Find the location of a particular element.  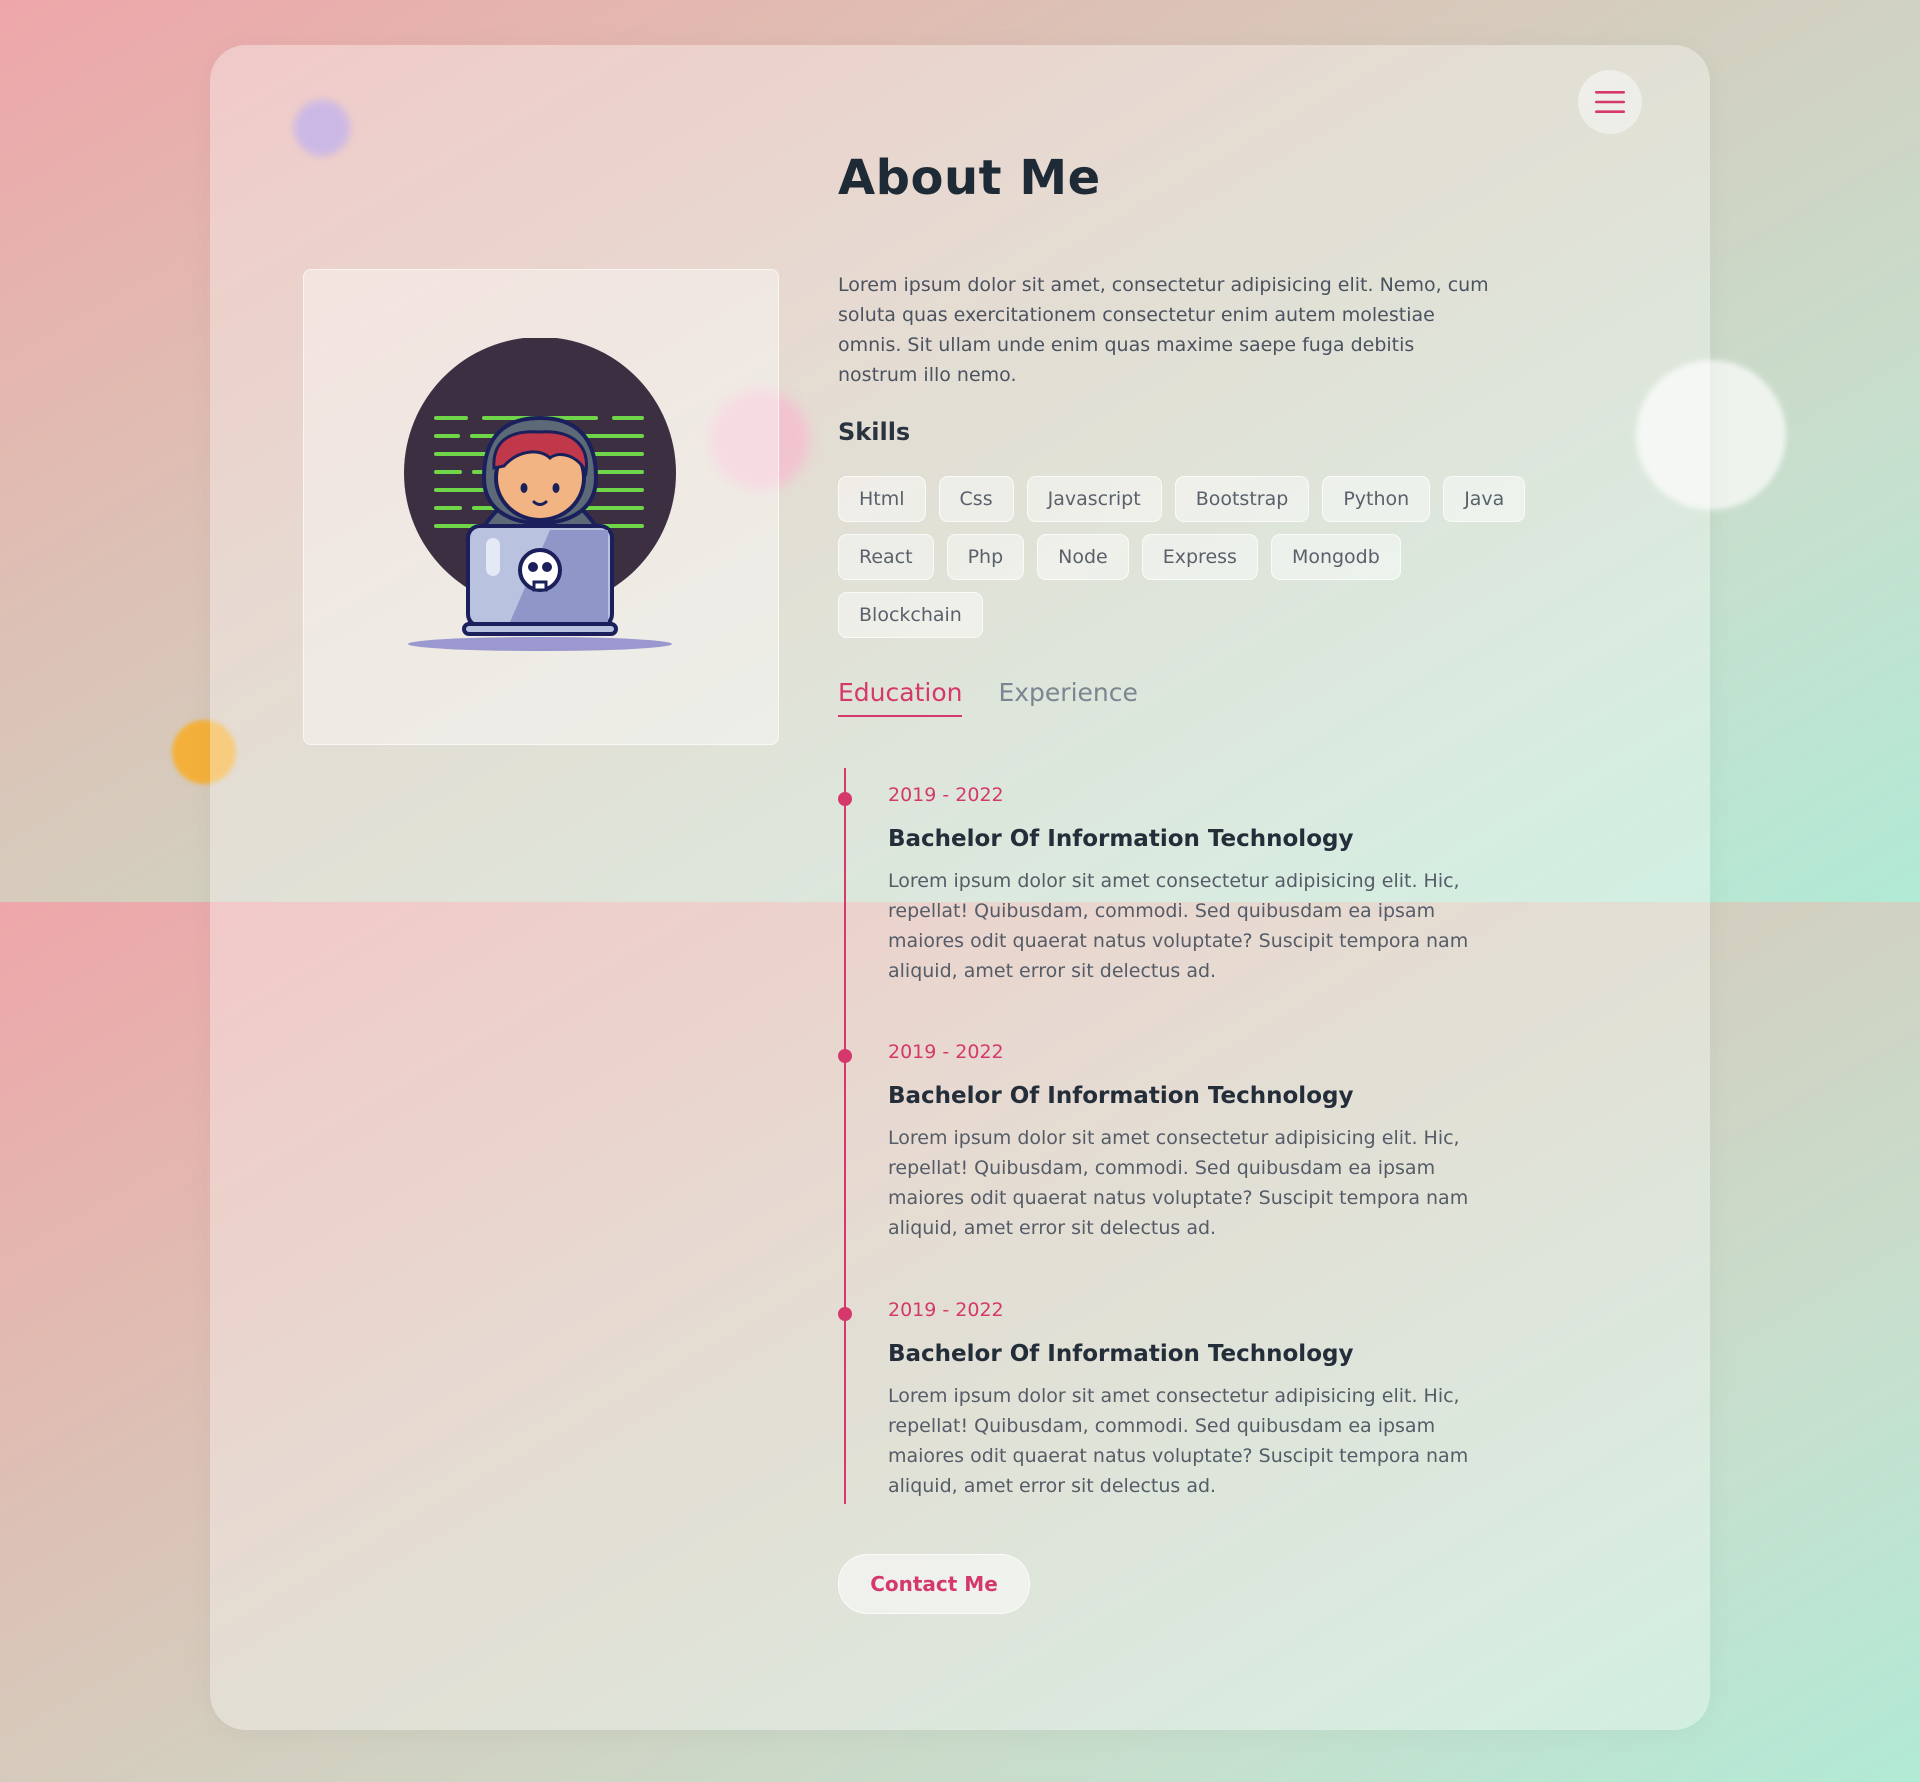

skills-heading: Skills is located at coordinates (874, 432).